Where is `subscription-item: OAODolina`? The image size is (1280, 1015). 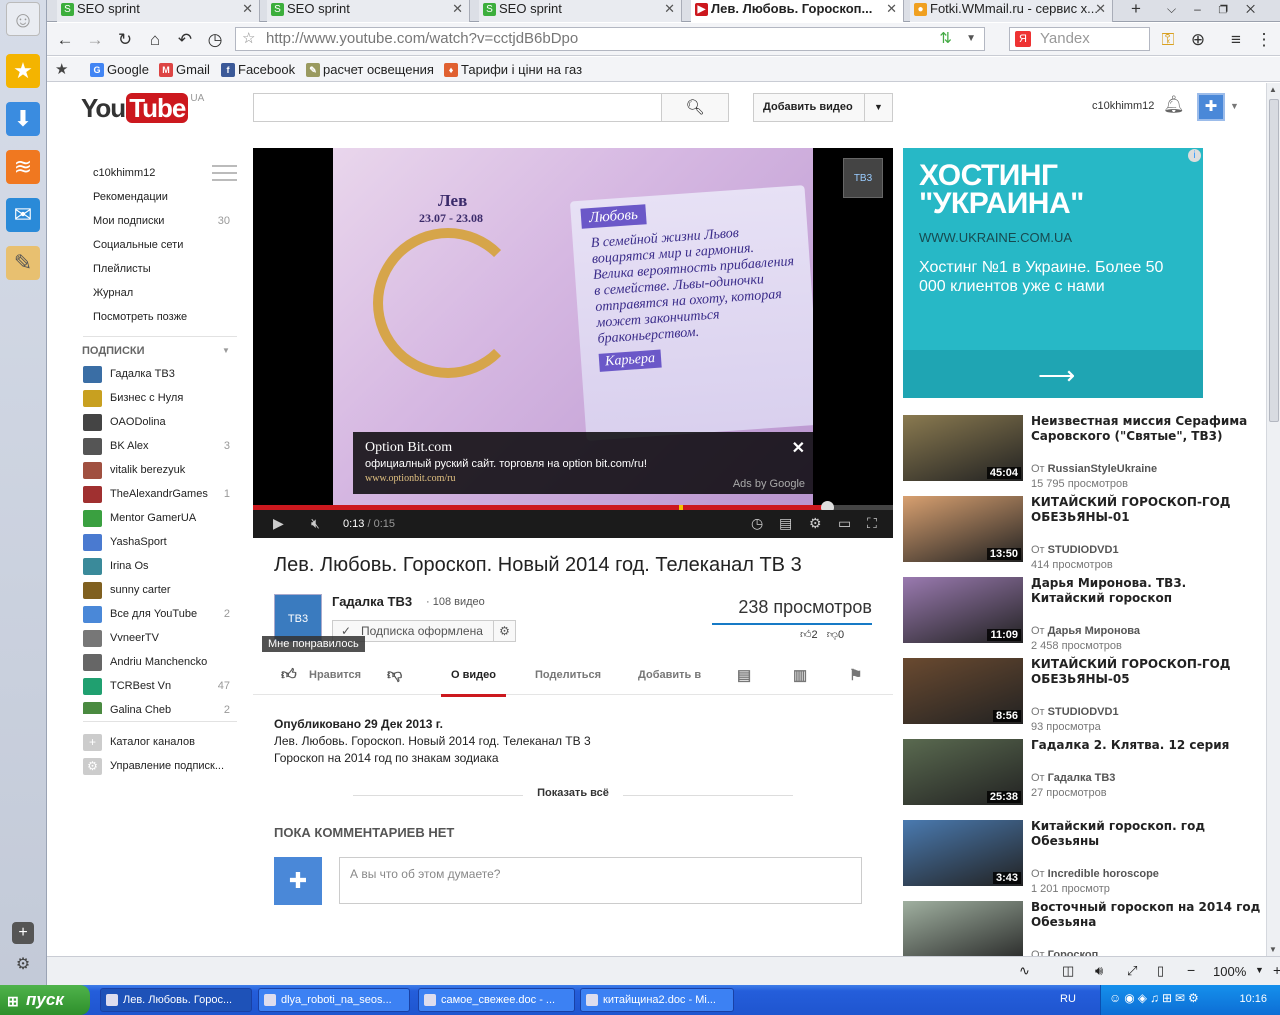
subscription-item: OAODolina is located at coordinates (156, 422).